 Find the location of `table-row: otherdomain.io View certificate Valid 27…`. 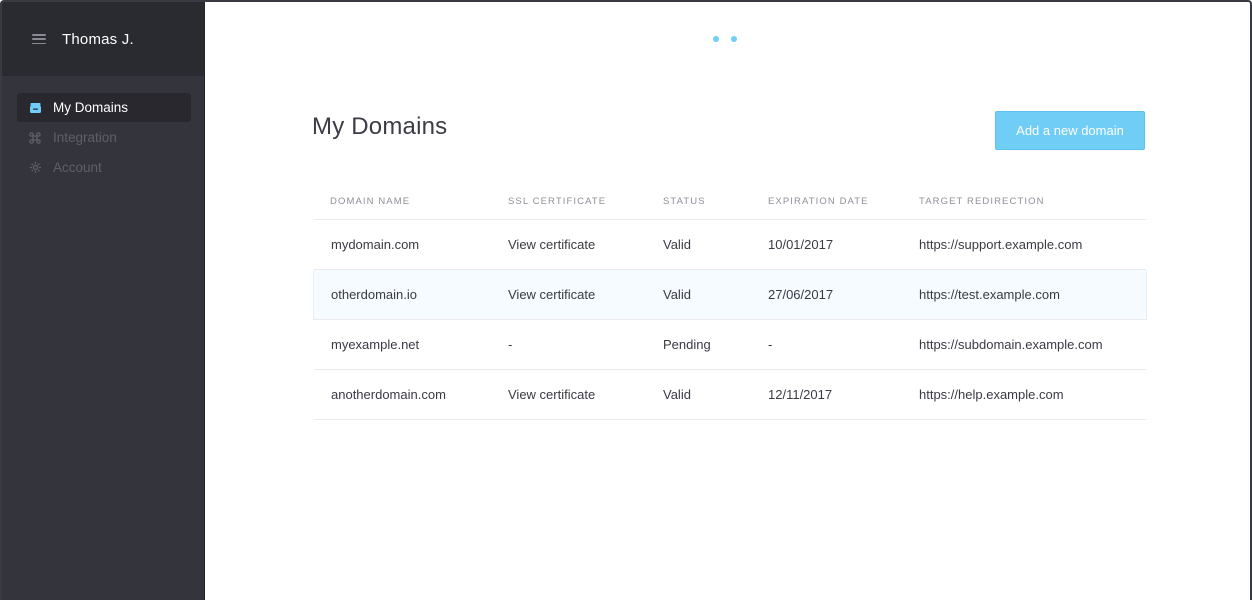

table-row: otherdomain.io View certificate Valid 27… is located at coordinates (730, 295).